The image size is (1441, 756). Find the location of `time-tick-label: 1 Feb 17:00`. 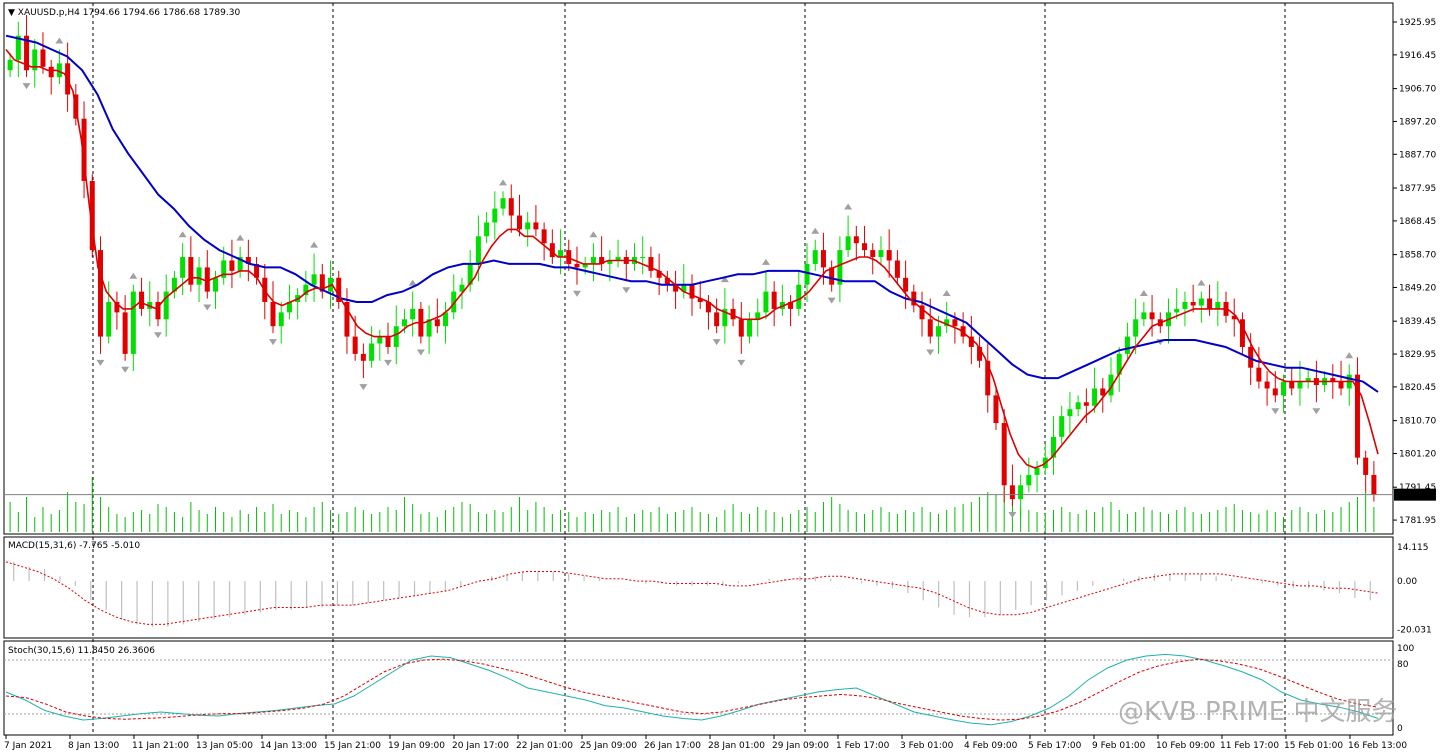

time-tick-label: 1 Feb 17:00 is located at coordinates (863, 746).